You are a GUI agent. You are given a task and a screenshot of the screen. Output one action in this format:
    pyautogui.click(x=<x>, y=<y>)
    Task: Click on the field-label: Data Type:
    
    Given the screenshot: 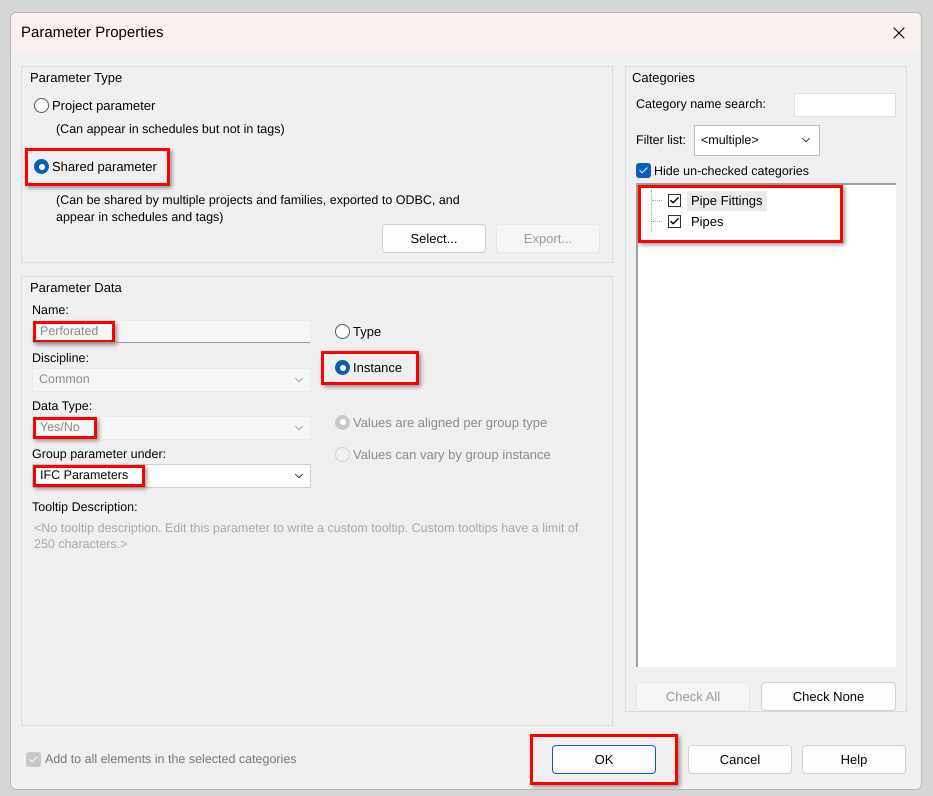 What is the action you would take?
    pyautogui.click(x=63, y=406)
    